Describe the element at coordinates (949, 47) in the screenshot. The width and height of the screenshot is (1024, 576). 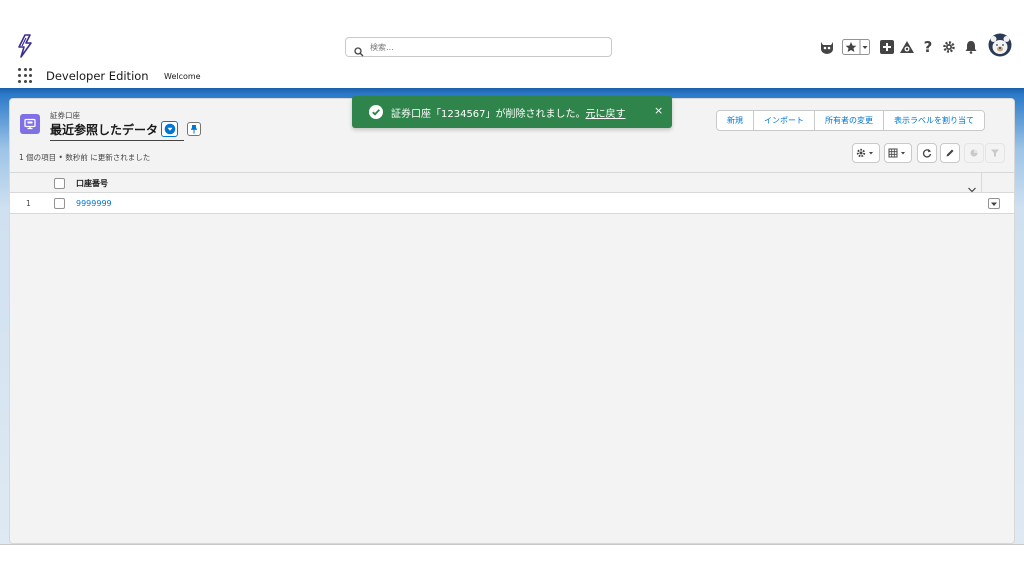
I see `setup-gear-icon` at that location.